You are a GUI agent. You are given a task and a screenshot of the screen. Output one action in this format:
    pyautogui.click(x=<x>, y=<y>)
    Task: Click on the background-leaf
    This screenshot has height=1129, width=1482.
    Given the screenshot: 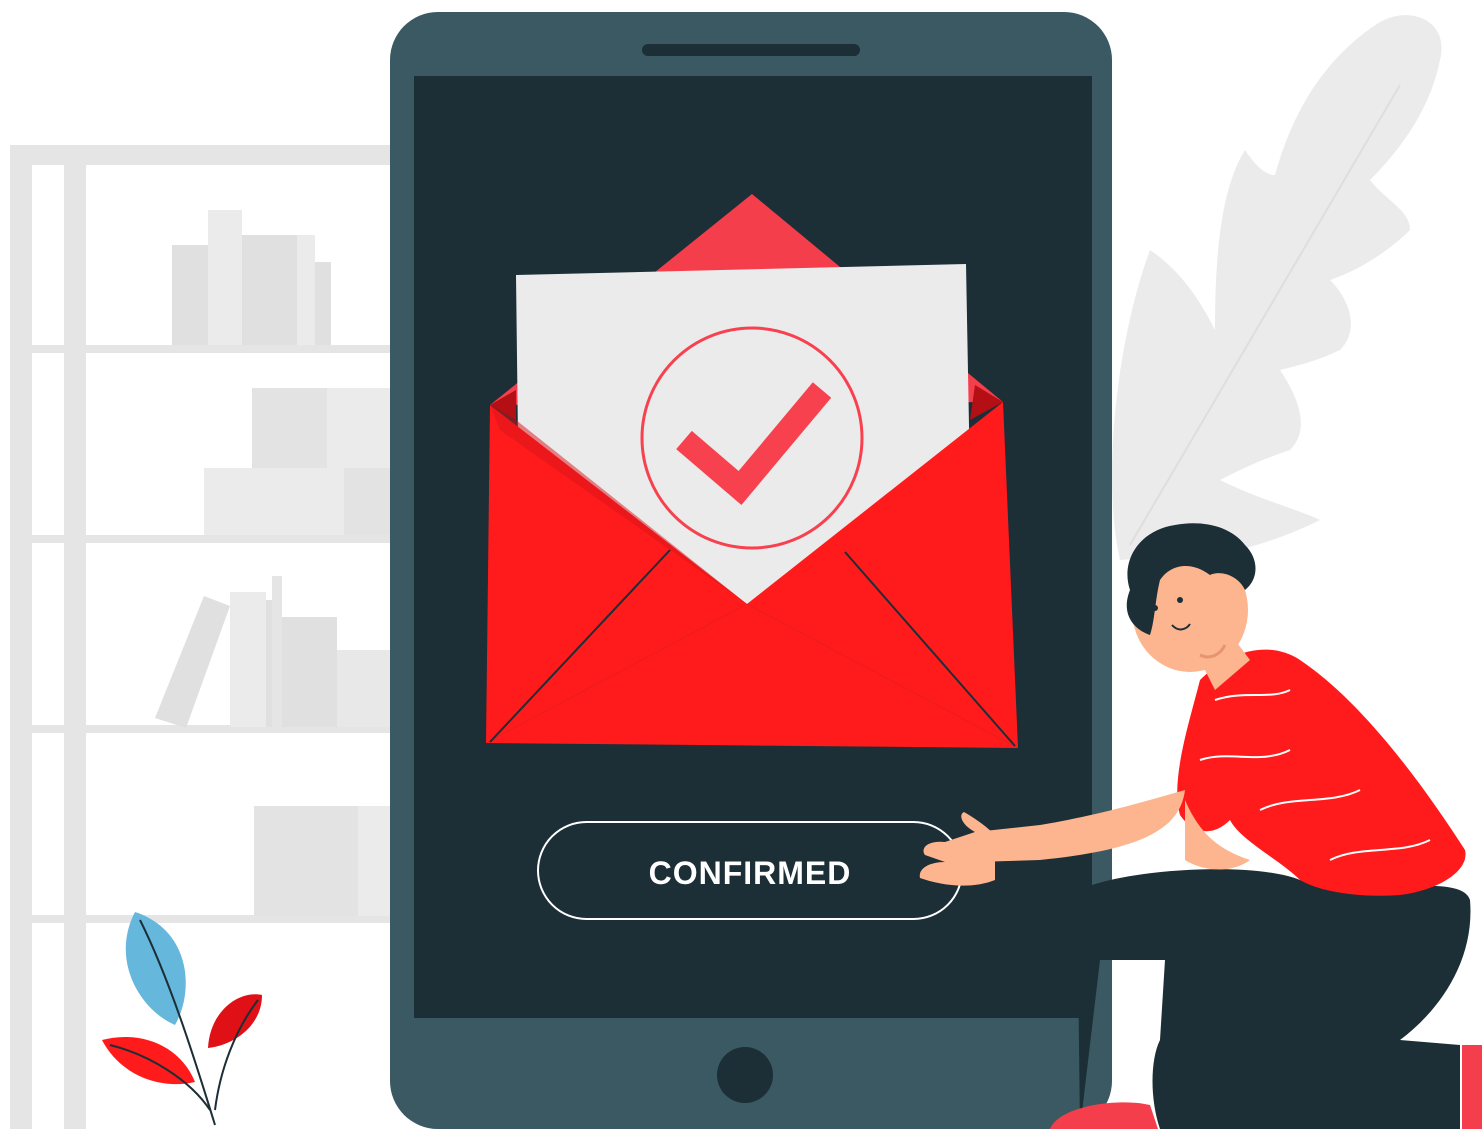 What is the action you would take?
    pyautogui.click(x=1276, y=288)
    